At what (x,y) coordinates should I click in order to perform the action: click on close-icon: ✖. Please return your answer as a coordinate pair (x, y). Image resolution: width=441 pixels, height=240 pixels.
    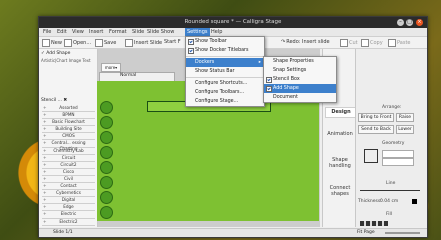
    Looking at the image, I should click on (65, 100).